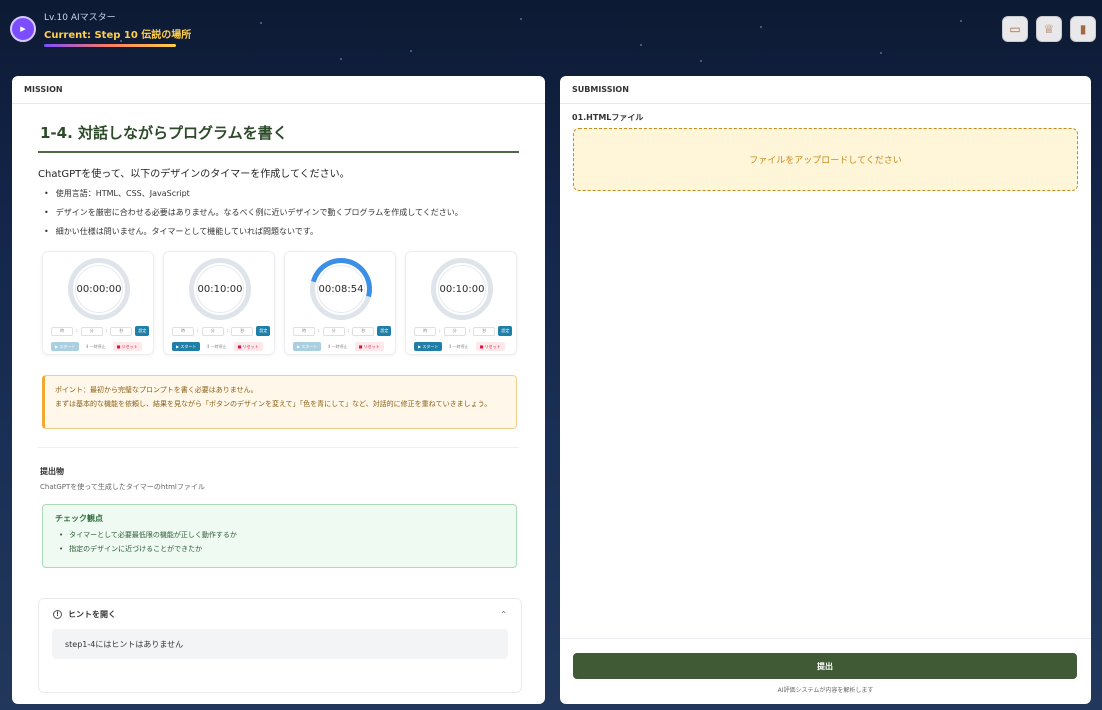 Image resolution: width=1102 pixels, height=710 pixels. I want to click on mission-title: 1-4. 対話しながらプログラムを書く, so click(278, 135).